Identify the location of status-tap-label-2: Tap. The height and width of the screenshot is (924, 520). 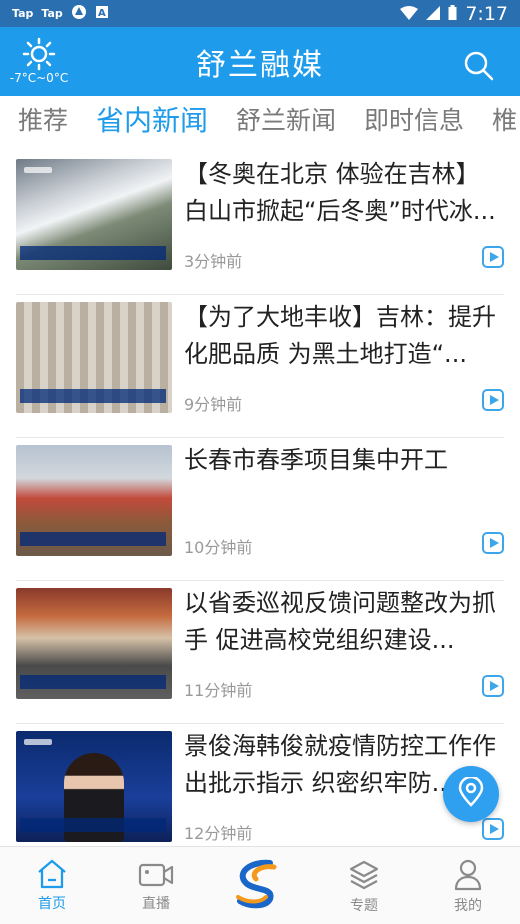
(52, 13).